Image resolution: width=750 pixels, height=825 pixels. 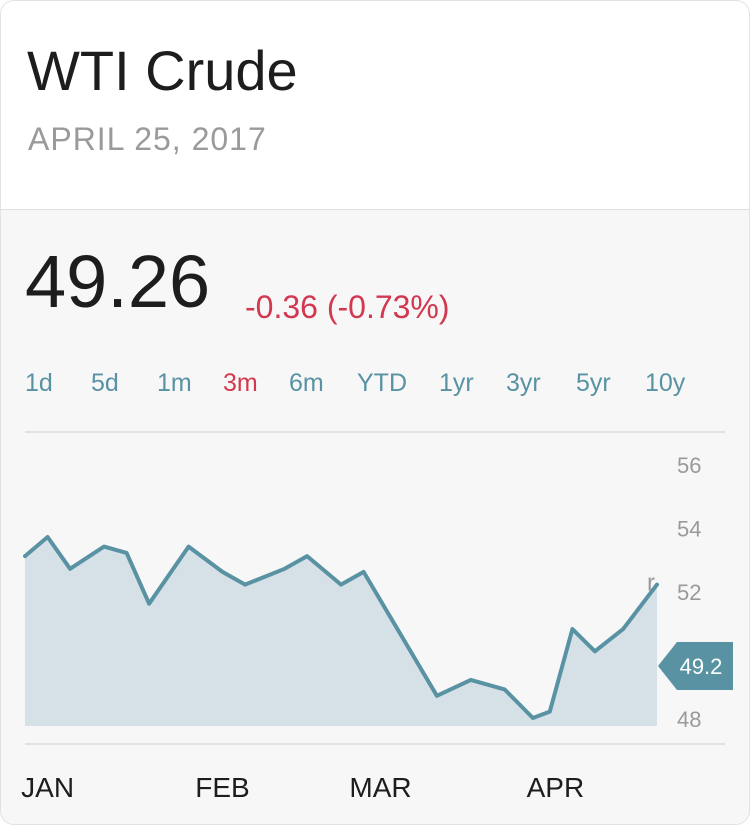 What do you see at coordinates (689, 529) in the screenshot?
I see `y-tick-label: 54` at bounding box center [689, 529].